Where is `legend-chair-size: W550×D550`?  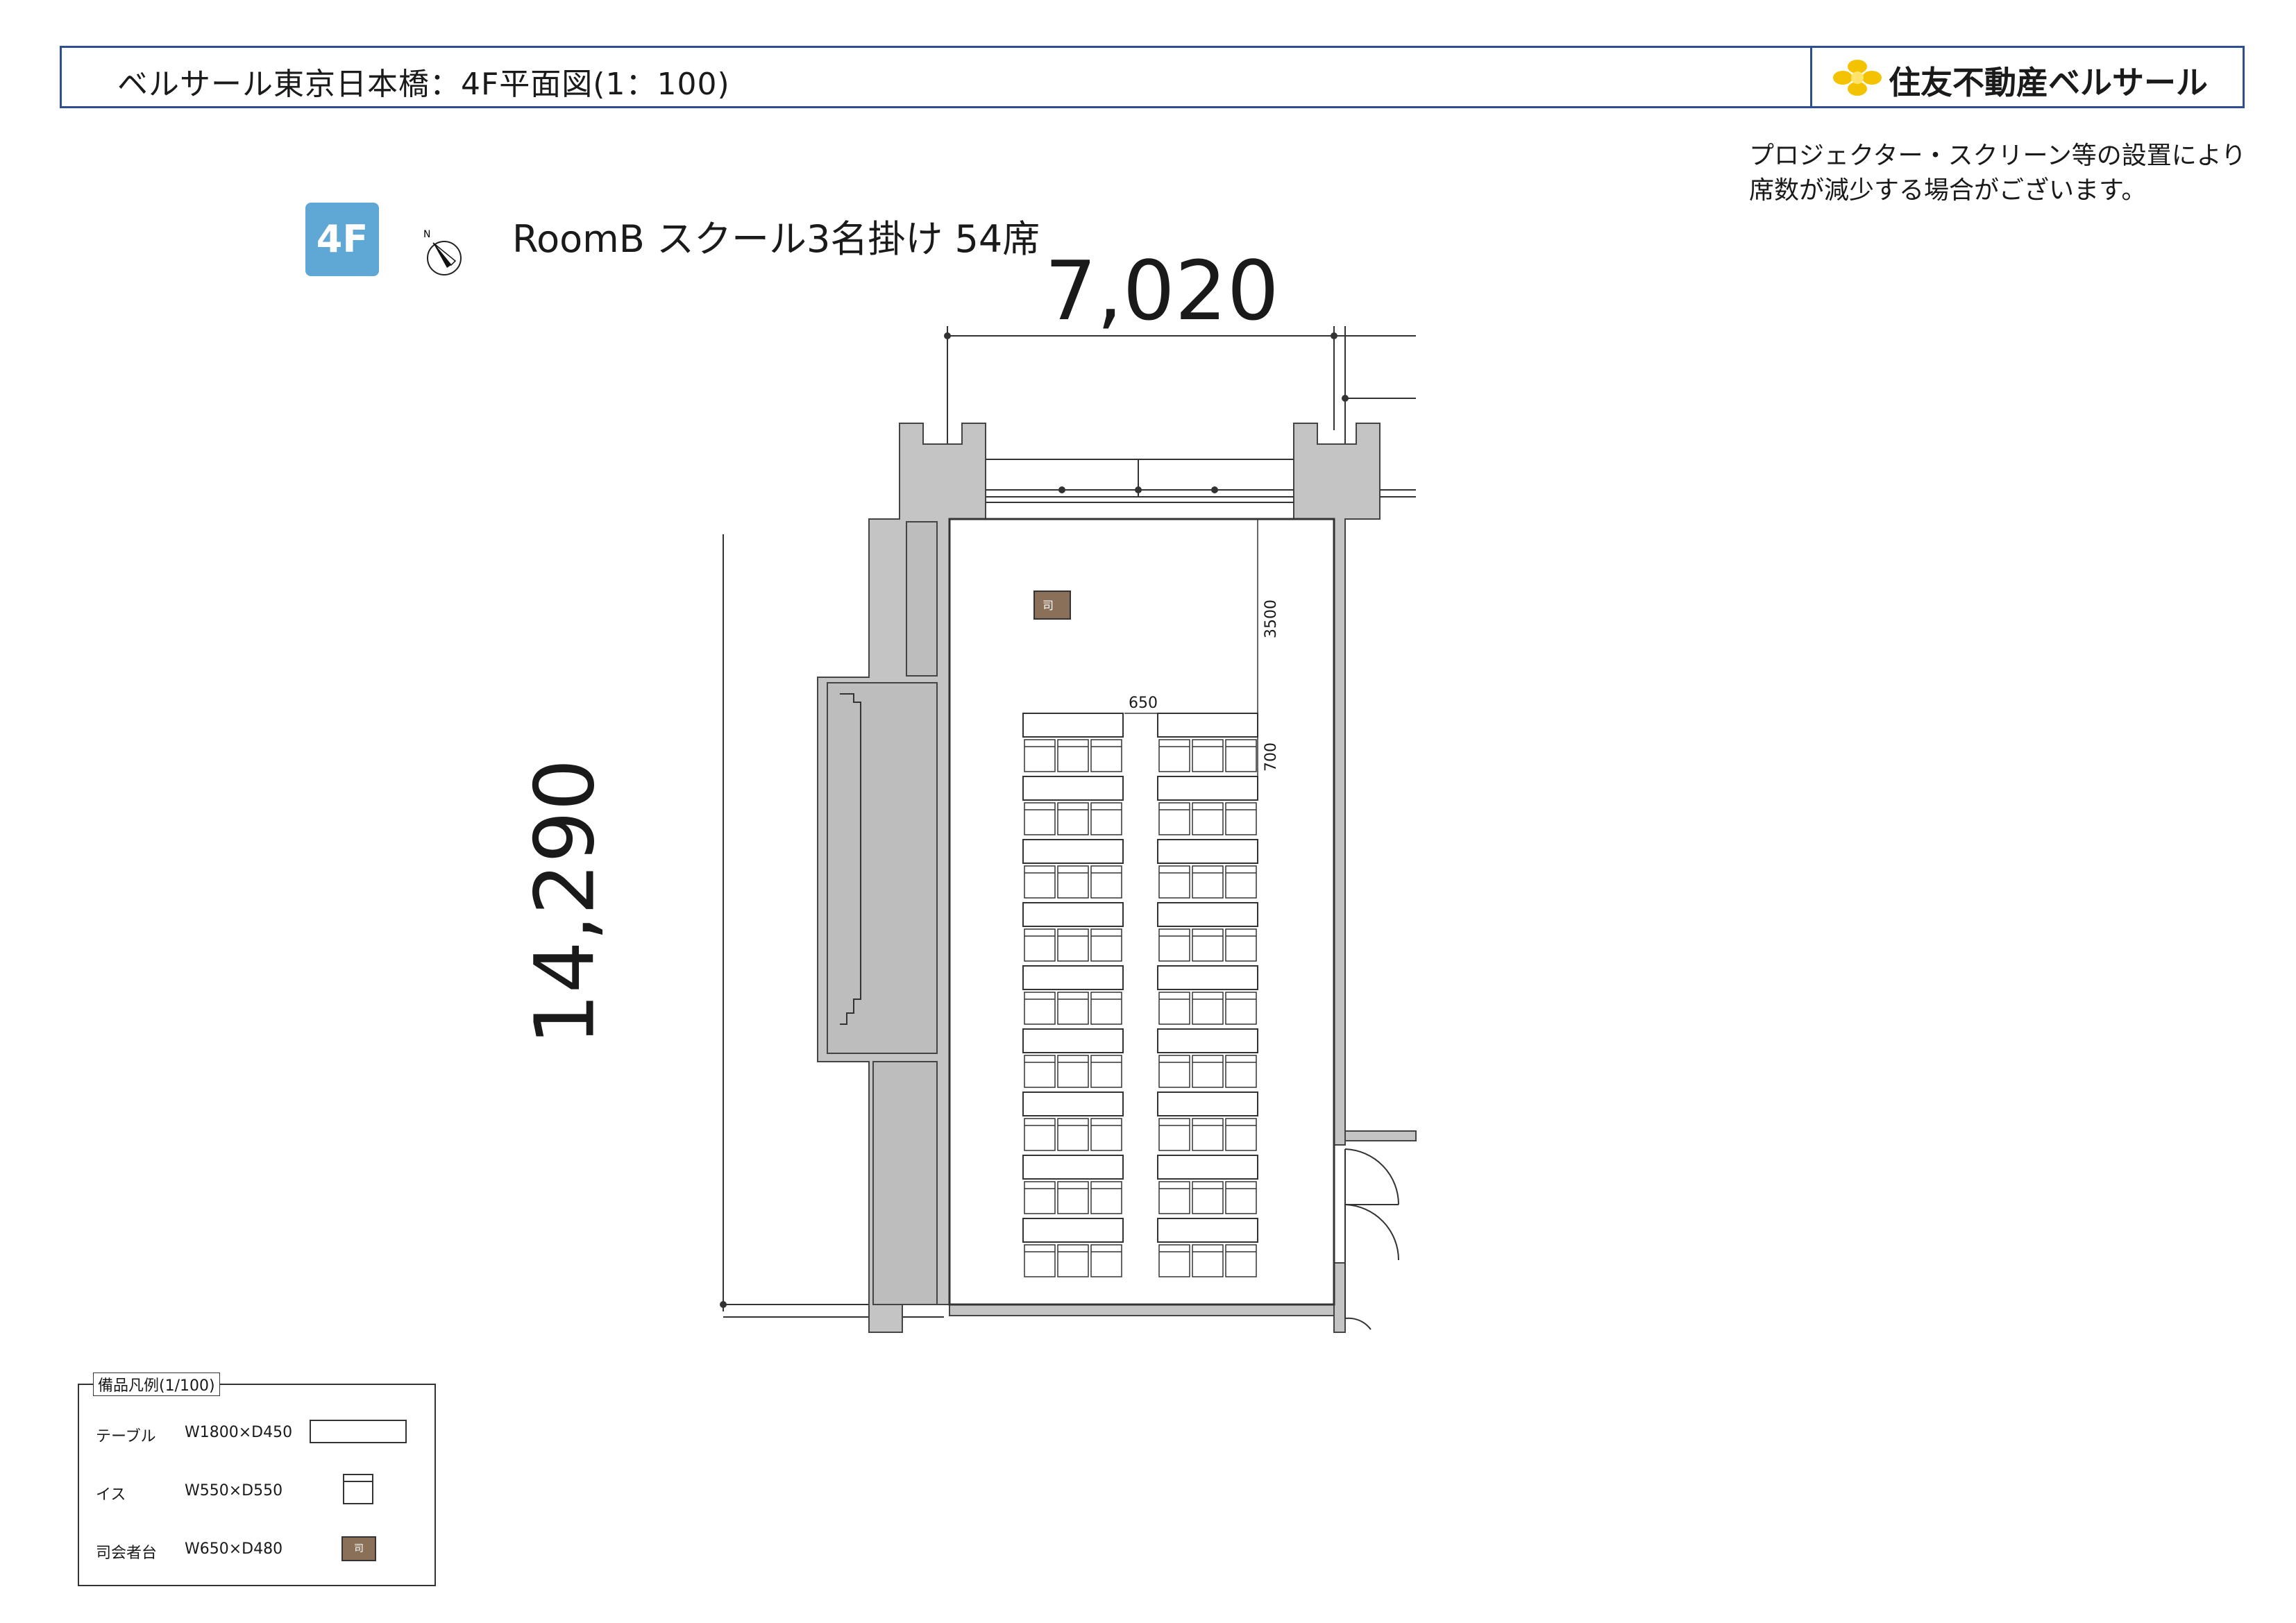
legend-chair-size: W550×D550 is located at coordinates (234, 1490).